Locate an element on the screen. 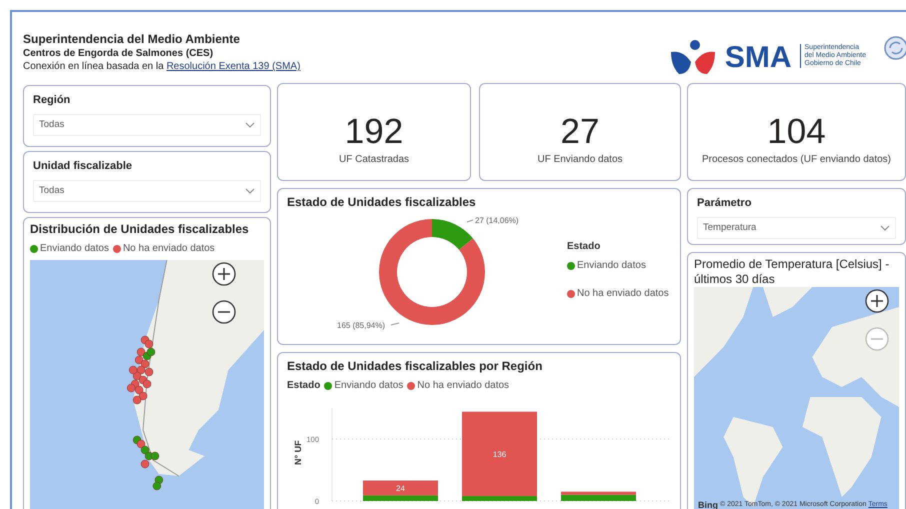 The image size is (906, 509). kpi-value: 104 is located at coordinates (796, 132).